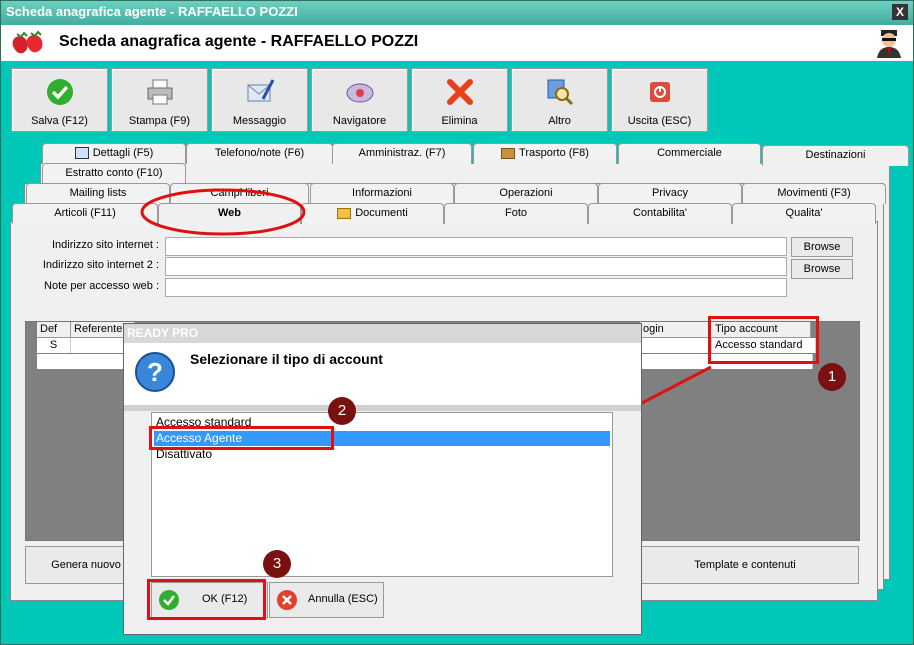 The height and width of the screenshot is (645, 914). What do you see at coordinates (277, 564) in the screenshot?
I see `step-badge-3: 3` at bounding box center [277, 564].